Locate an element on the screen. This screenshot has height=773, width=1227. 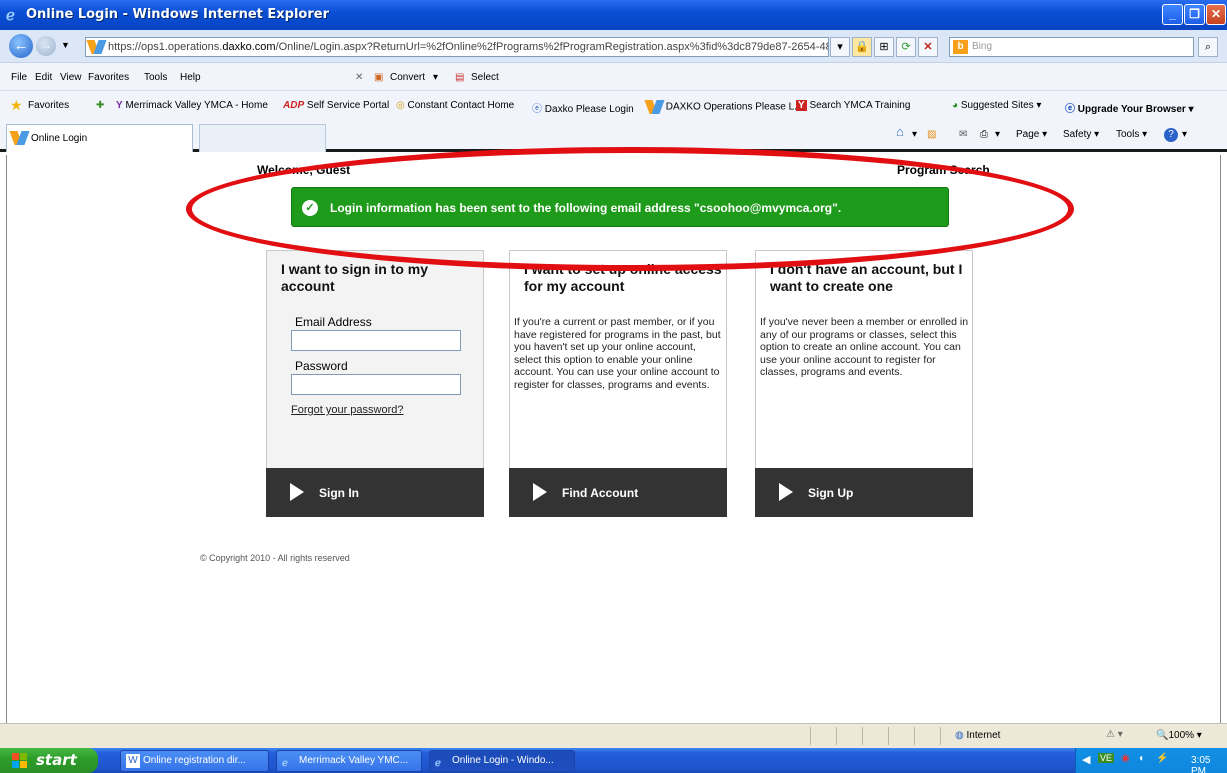
menu-tools: Tools is located at coordinates (155, 77).